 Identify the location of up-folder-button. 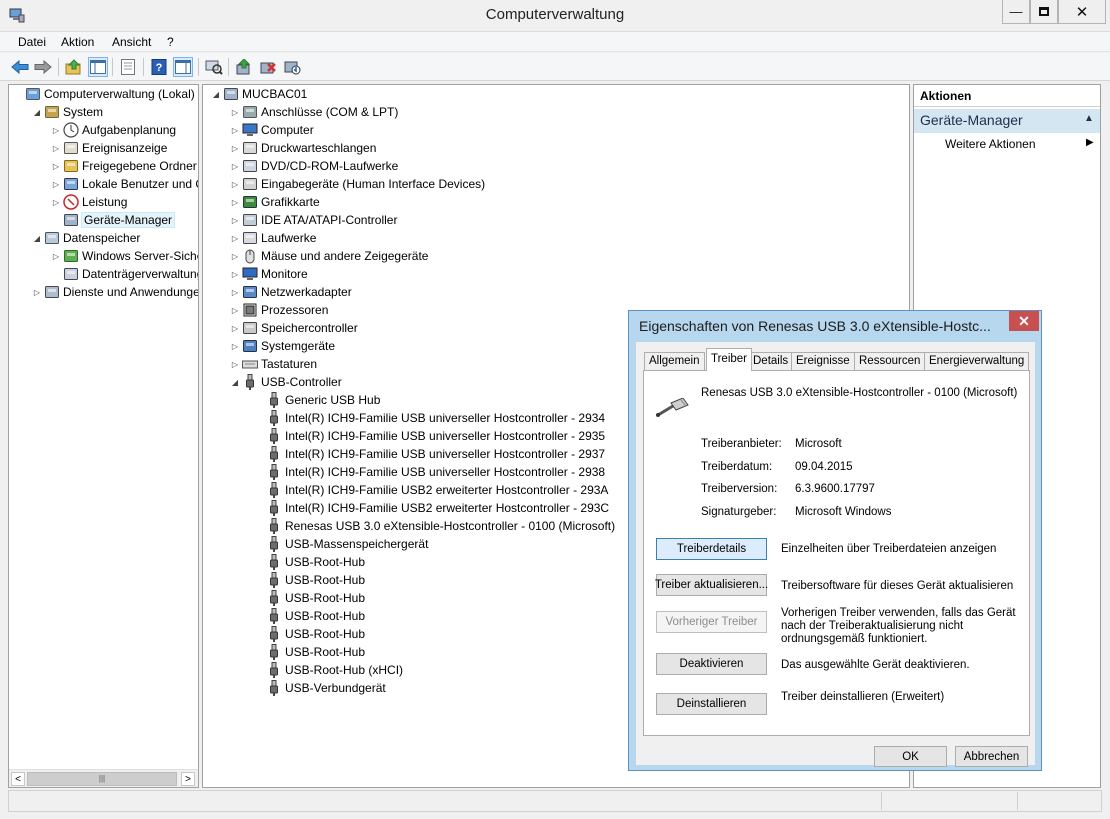
(74, 67).